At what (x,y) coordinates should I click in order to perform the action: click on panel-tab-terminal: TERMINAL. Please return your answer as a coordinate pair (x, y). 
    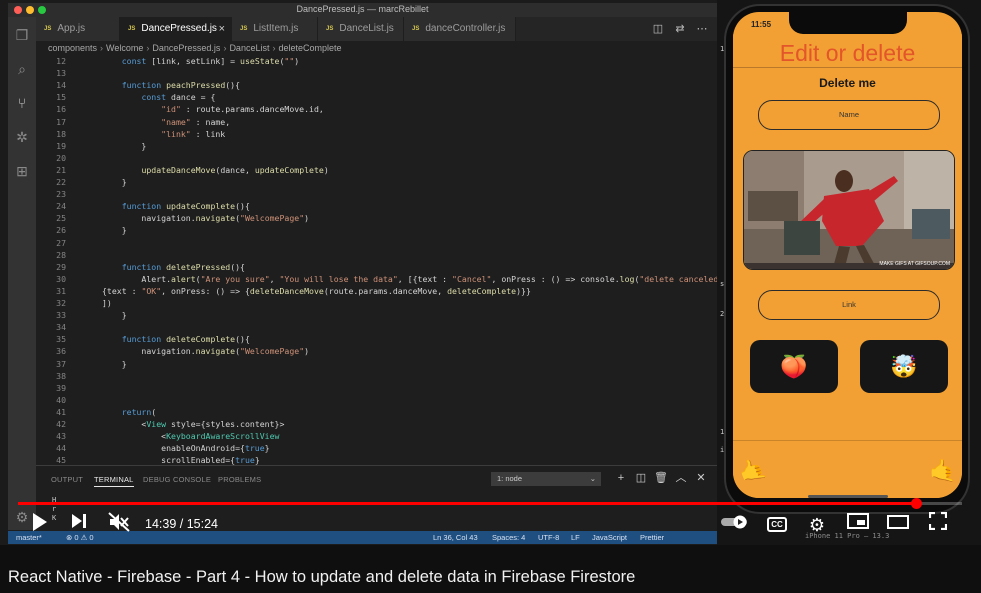
    Looking at the image, I should click on (114, 481).